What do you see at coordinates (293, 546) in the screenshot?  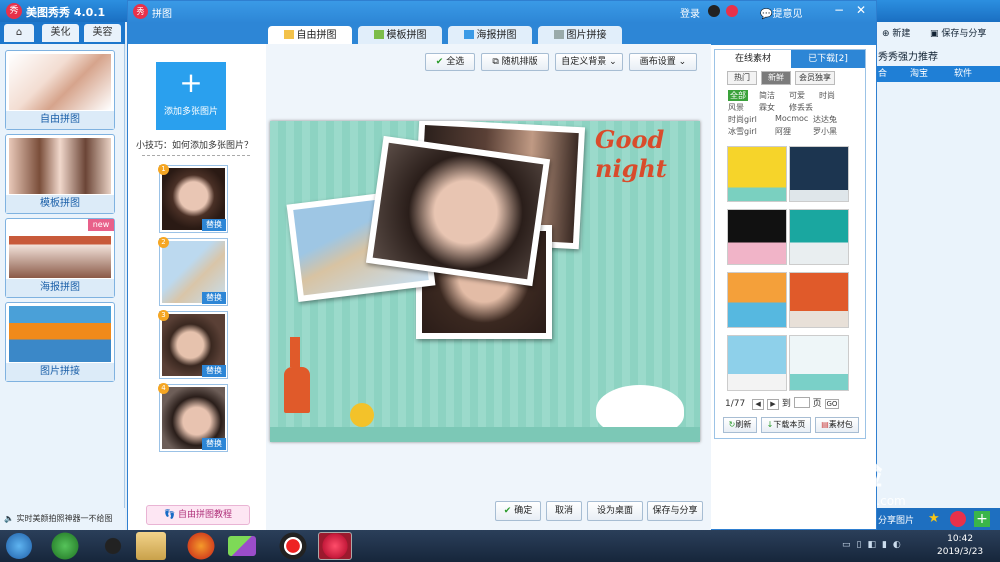 I see `record-icon` at bounding box center [293, 546].